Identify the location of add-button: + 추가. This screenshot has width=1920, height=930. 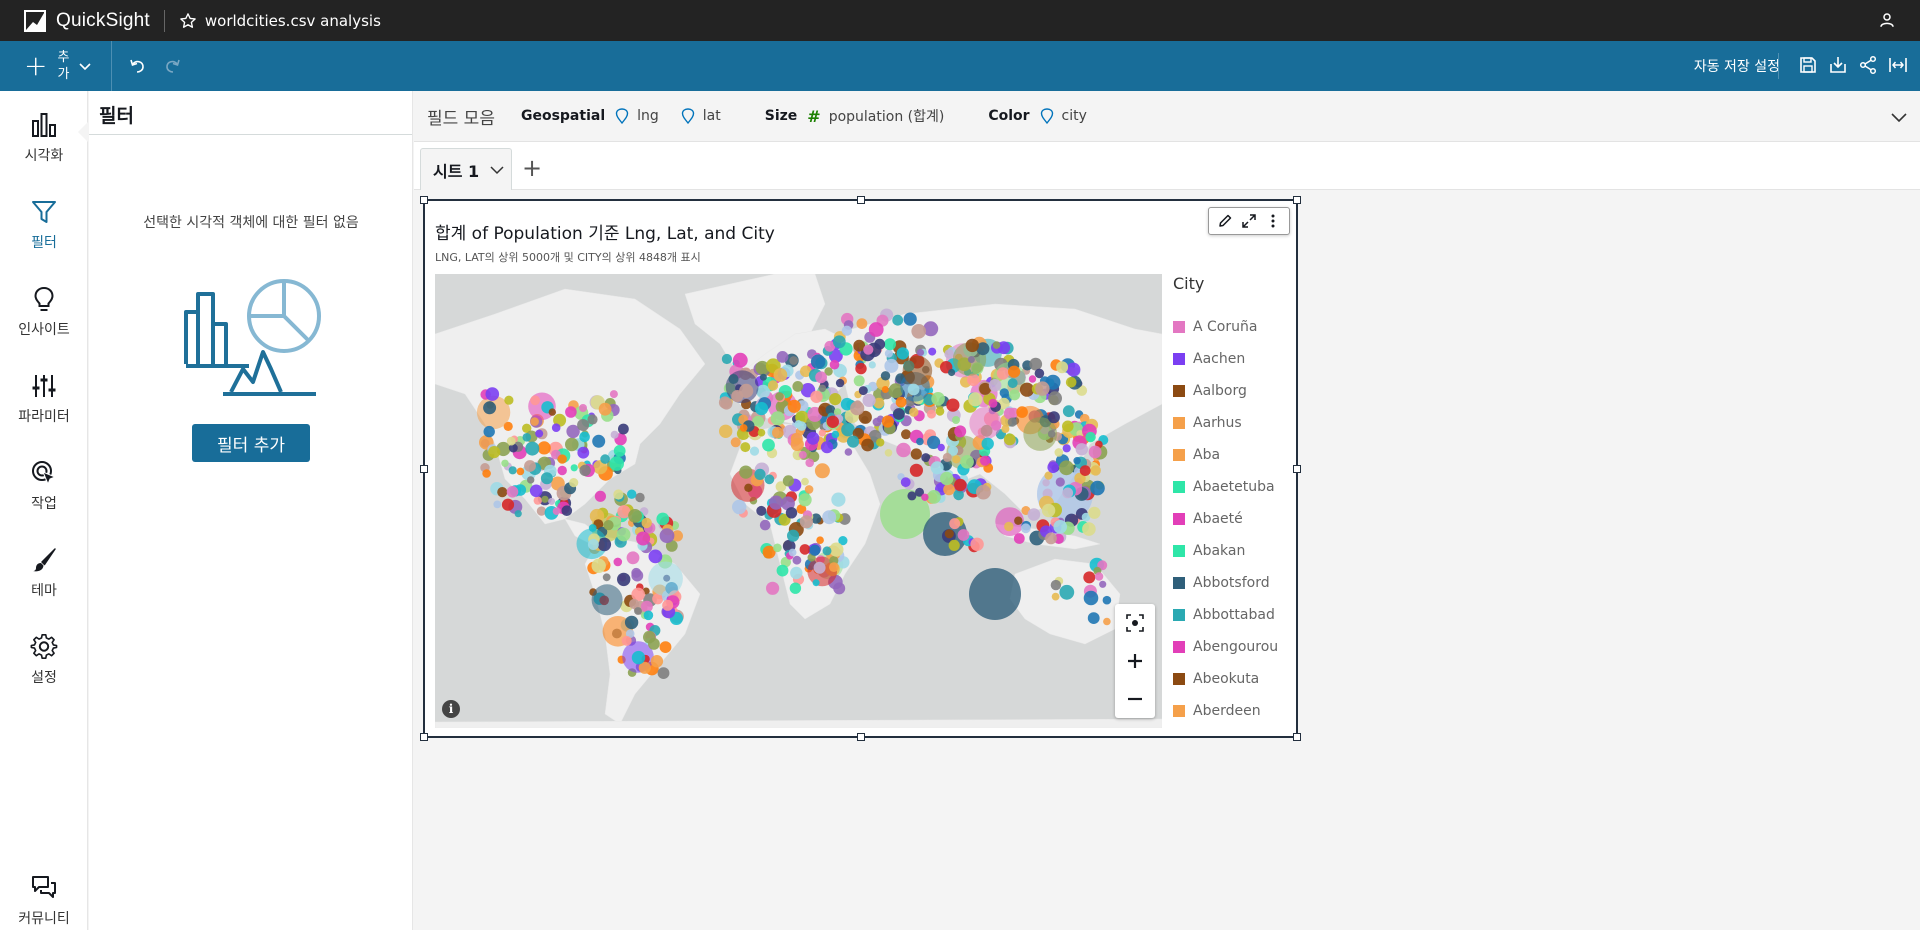
(56, 66).